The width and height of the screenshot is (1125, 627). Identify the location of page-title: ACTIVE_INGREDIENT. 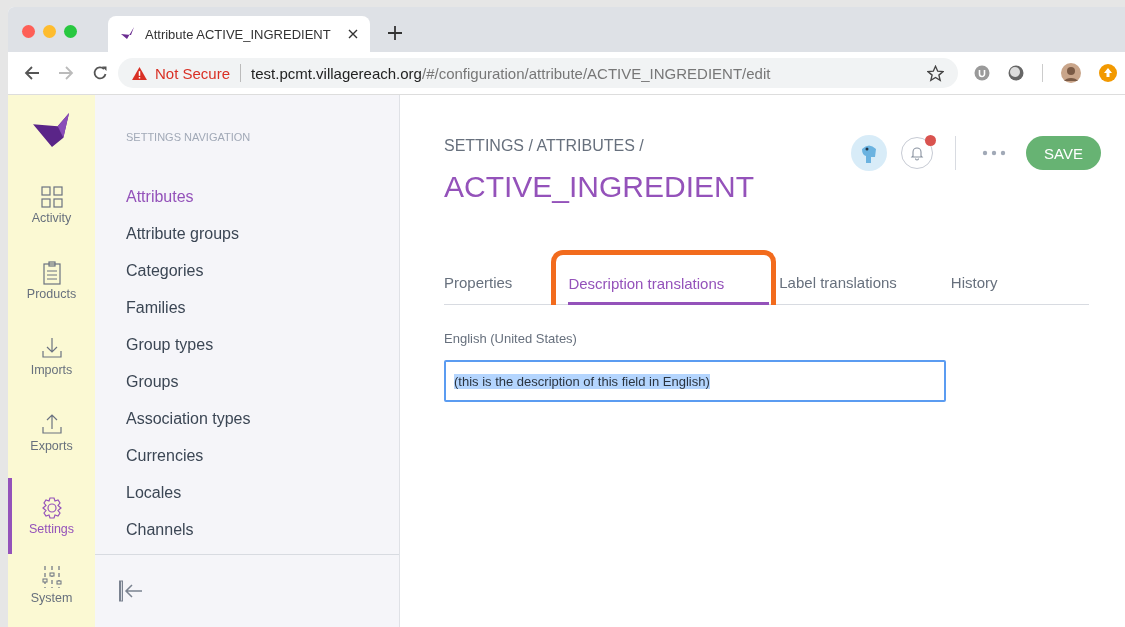
(599, 187).